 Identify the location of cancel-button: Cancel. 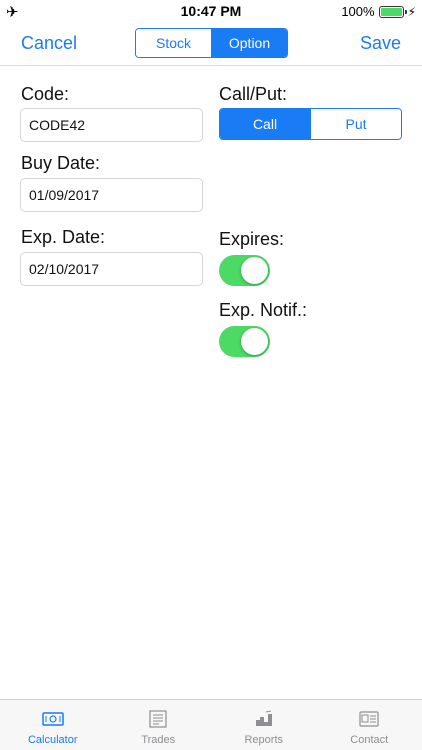
(49, 43).